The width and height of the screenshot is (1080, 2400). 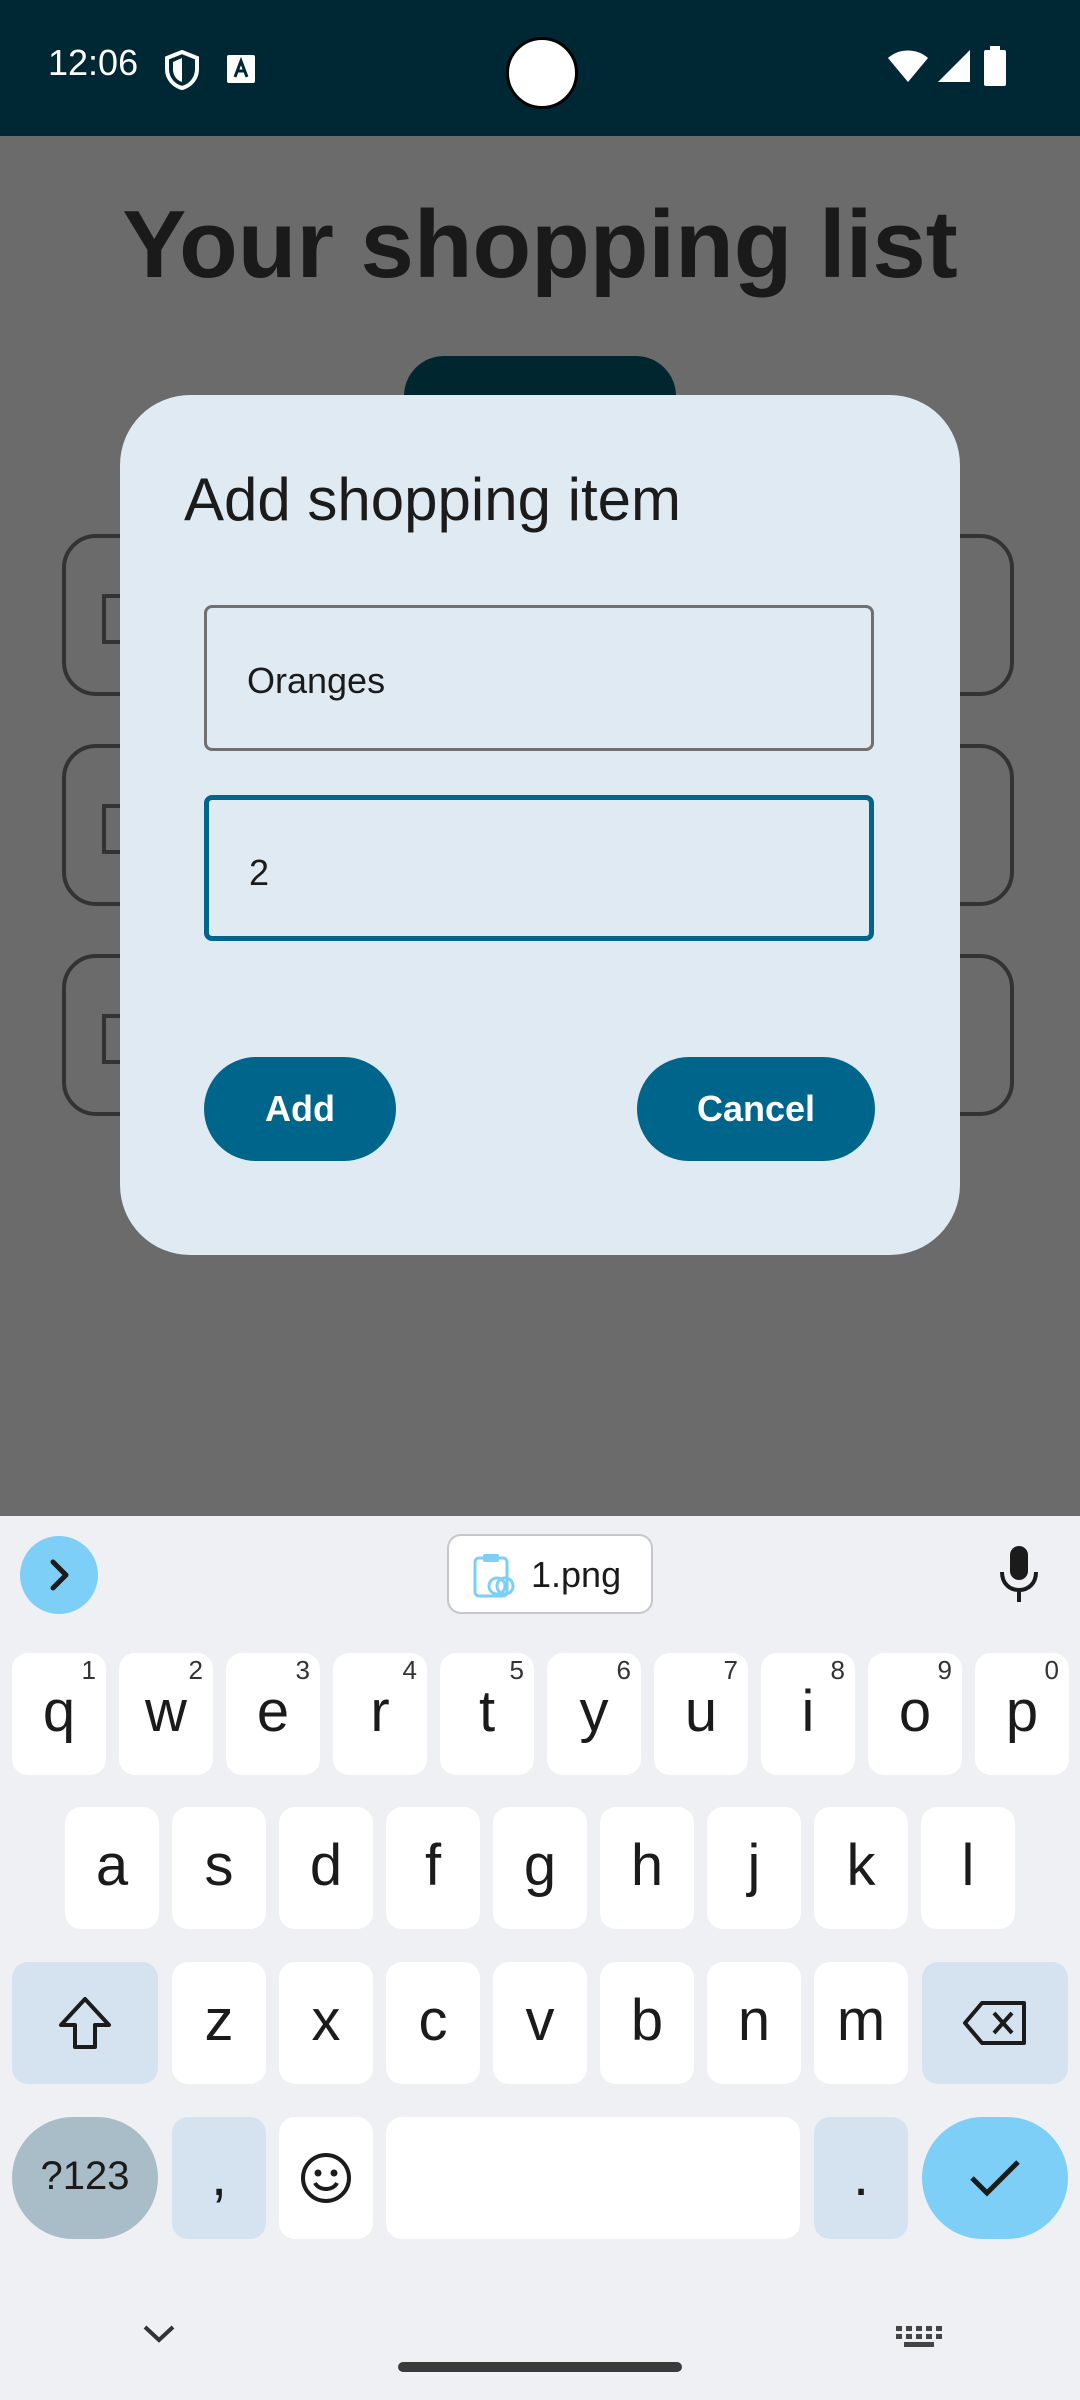 I want to click on key-m-label: m, so click(x=861, y=2020).